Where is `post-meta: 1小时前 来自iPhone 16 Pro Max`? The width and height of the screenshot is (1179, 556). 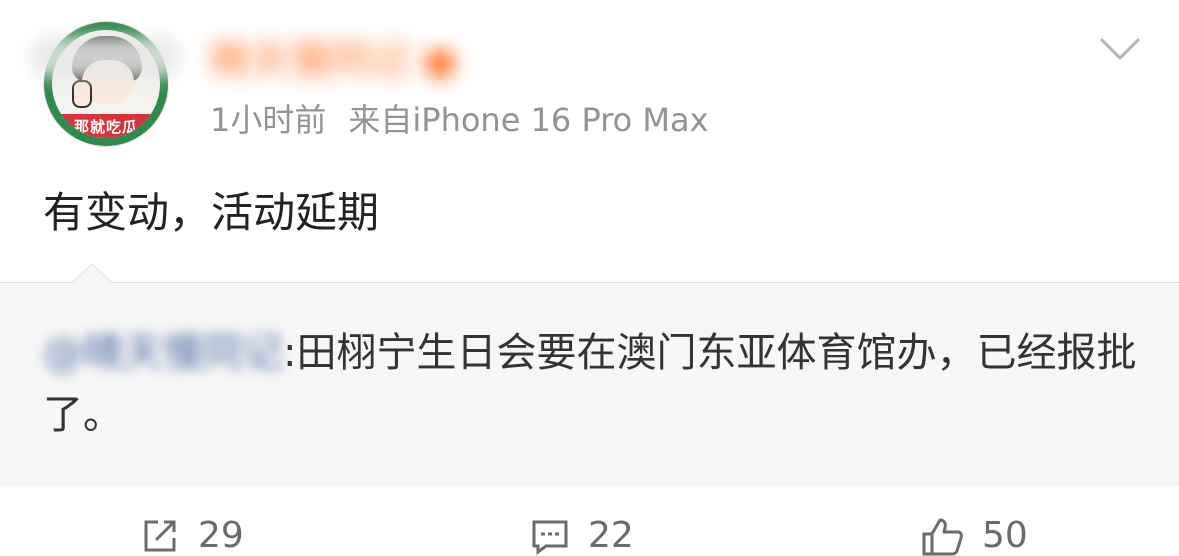 post-meta: 1小时前 来自iPhone 16 Pro Max is located at coordinates (459, 120).